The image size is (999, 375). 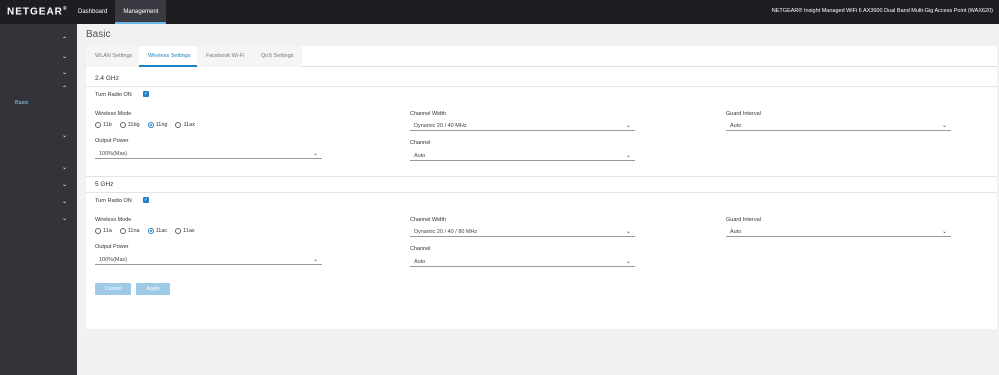 What do you see at coordinates (157, 231) in the screenshot?
I see `radio-11ac: 11ac` at bounding box center [157, 231].